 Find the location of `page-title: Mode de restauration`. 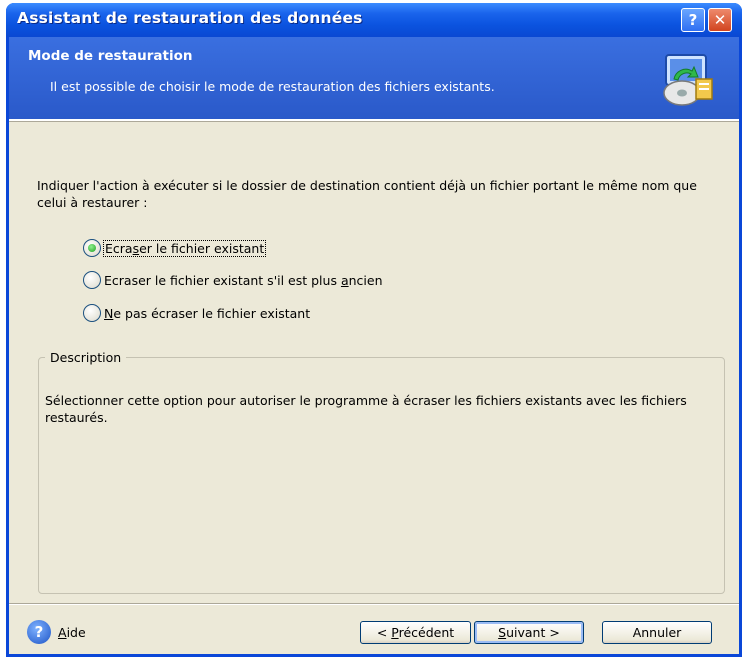

page-title: Mode de restauration is located at coordinates (110, 56).